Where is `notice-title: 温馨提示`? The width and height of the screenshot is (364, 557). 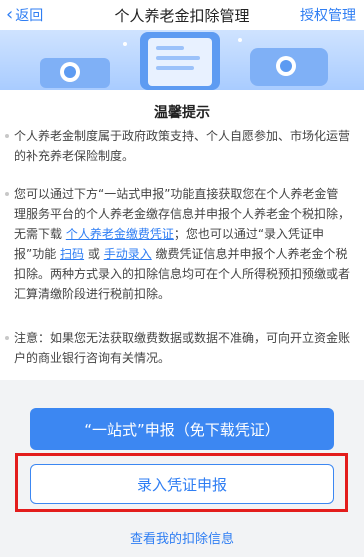 notice-title: 温馨提示 is located at coordinates (182, 113).